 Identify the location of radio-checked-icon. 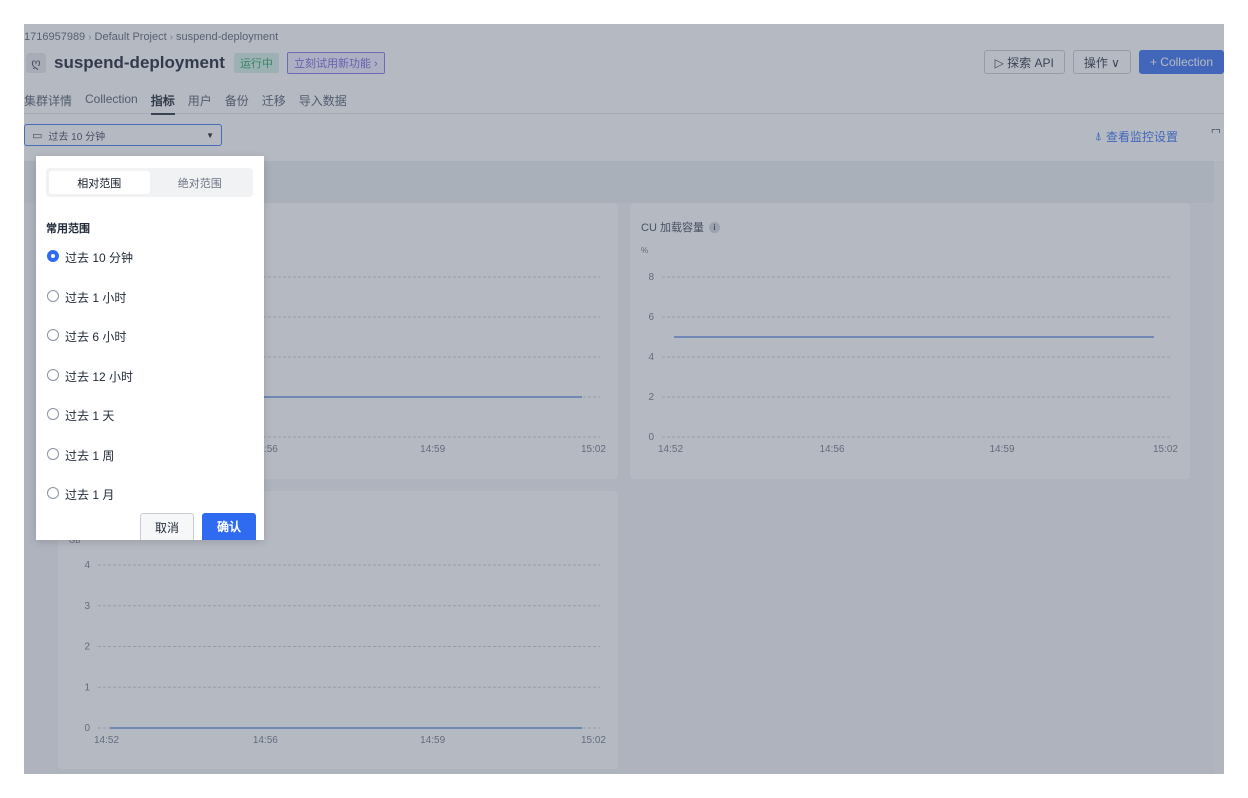
(53, 256).